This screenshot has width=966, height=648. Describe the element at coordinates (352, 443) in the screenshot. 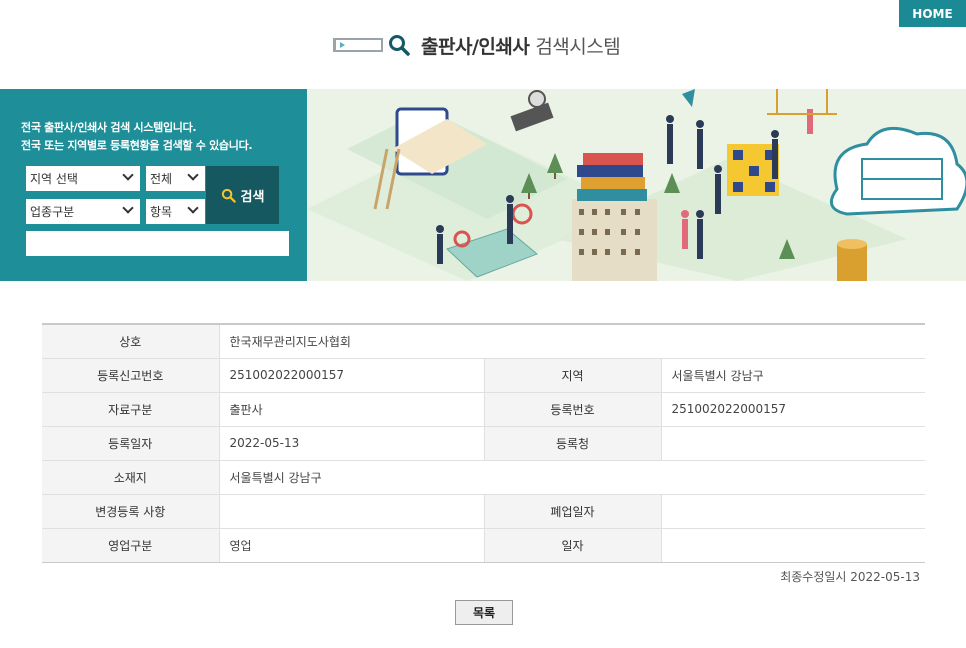

I see `field-value: 2022-05-13` at that location.